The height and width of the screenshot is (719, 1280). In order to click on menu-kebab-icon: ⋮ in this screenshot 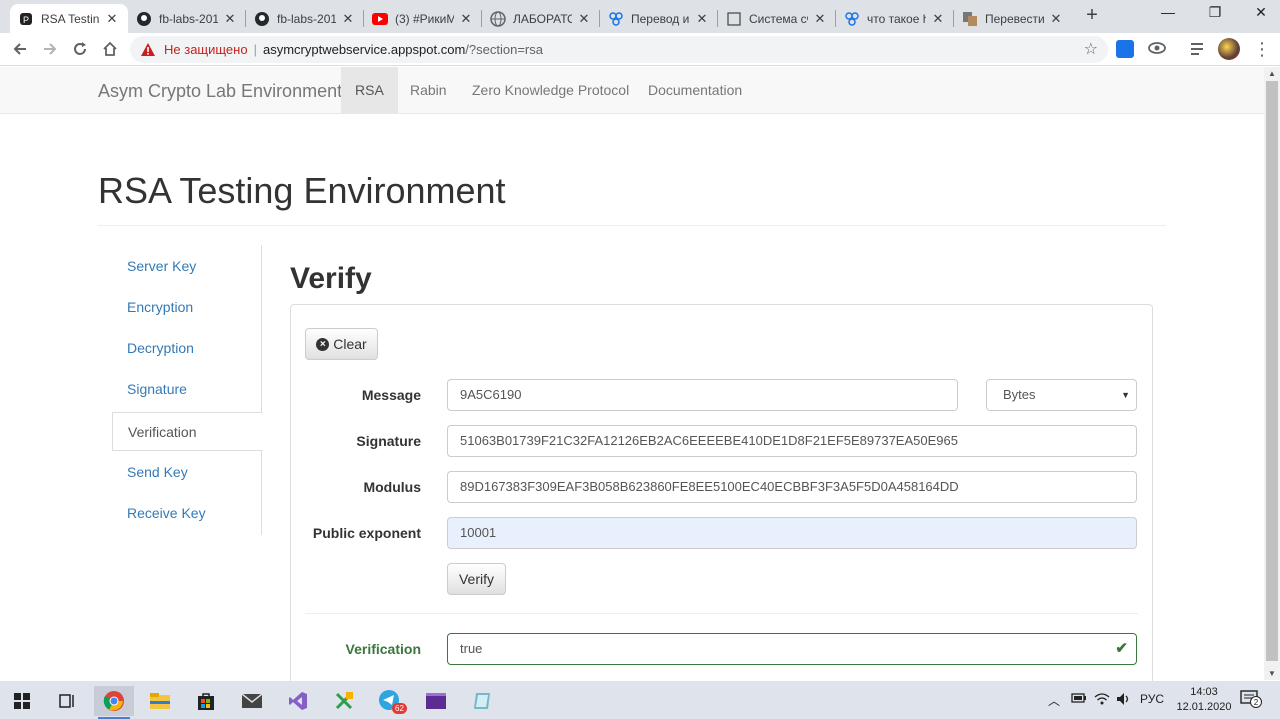, I will do `click(1262, 49)`.